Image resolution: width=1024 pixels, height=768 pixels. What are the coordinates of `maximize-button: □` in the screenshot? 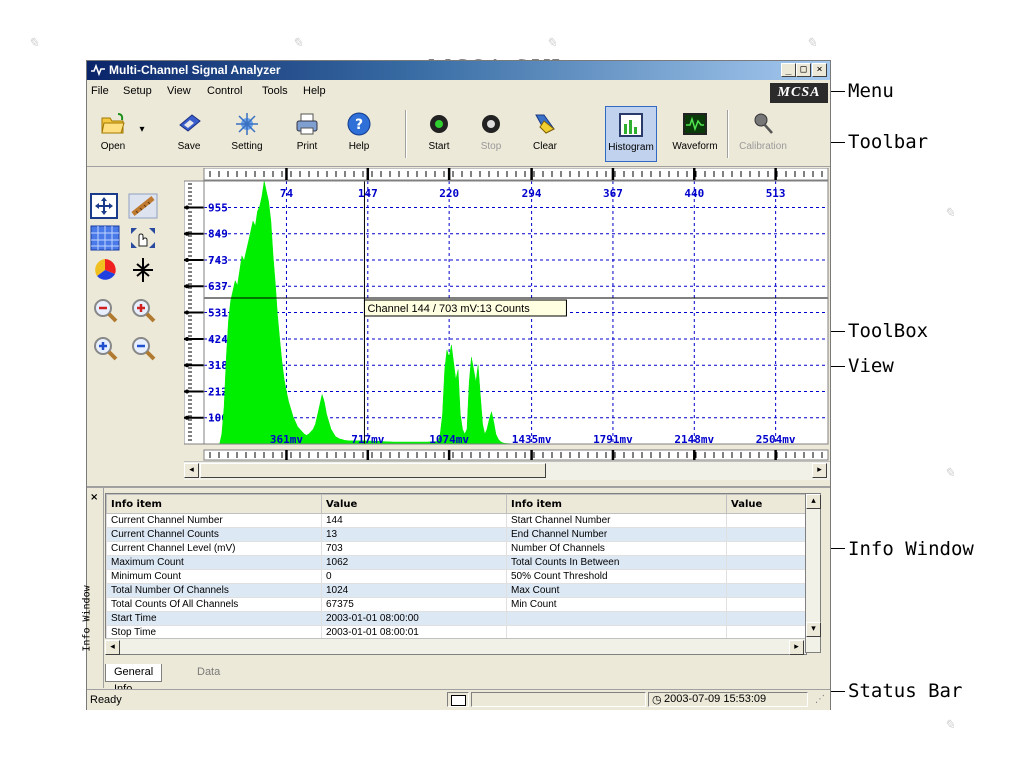 It's located at (803, 70).